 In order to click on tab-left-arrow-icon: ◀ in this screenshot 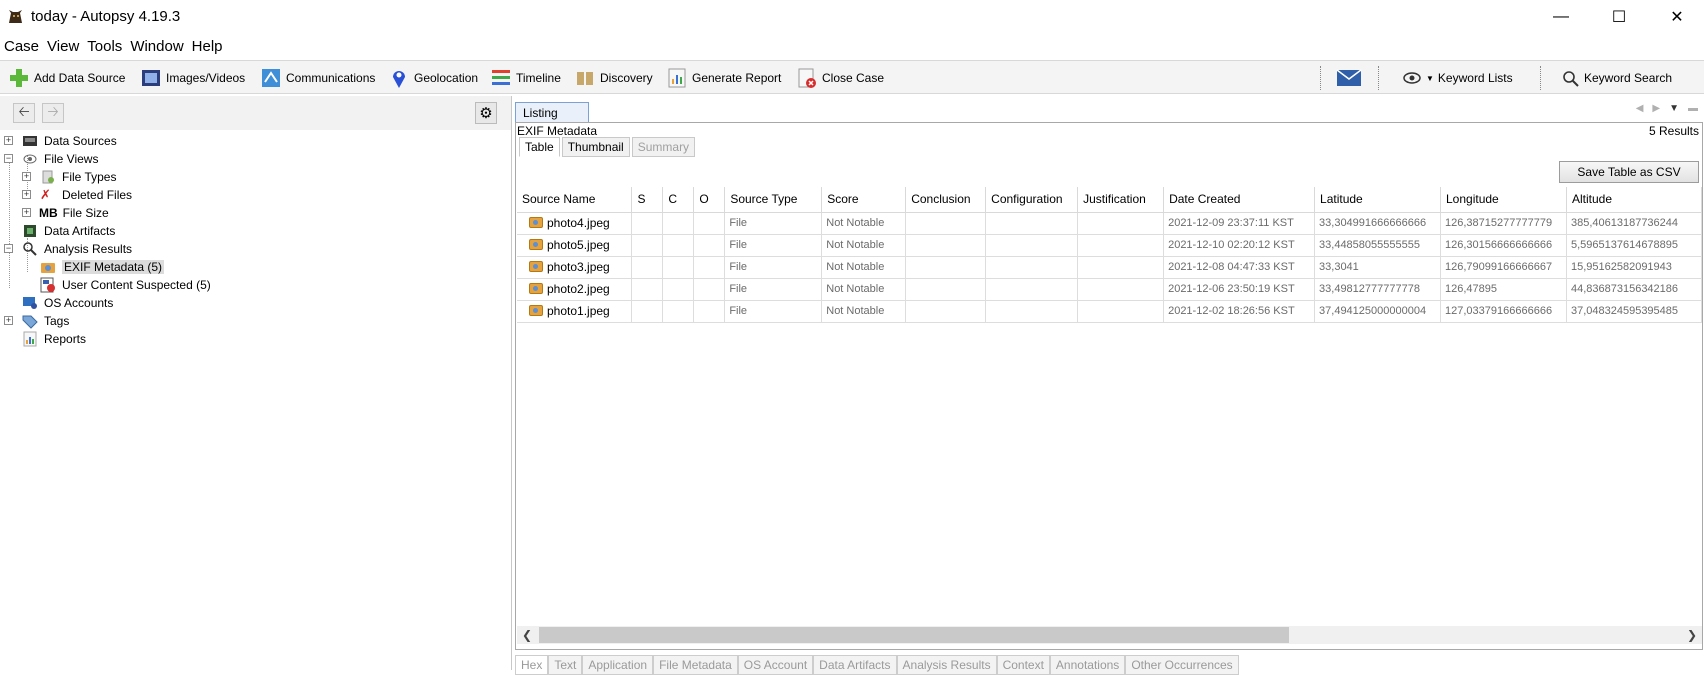, I will do `click(1640, 108)`.